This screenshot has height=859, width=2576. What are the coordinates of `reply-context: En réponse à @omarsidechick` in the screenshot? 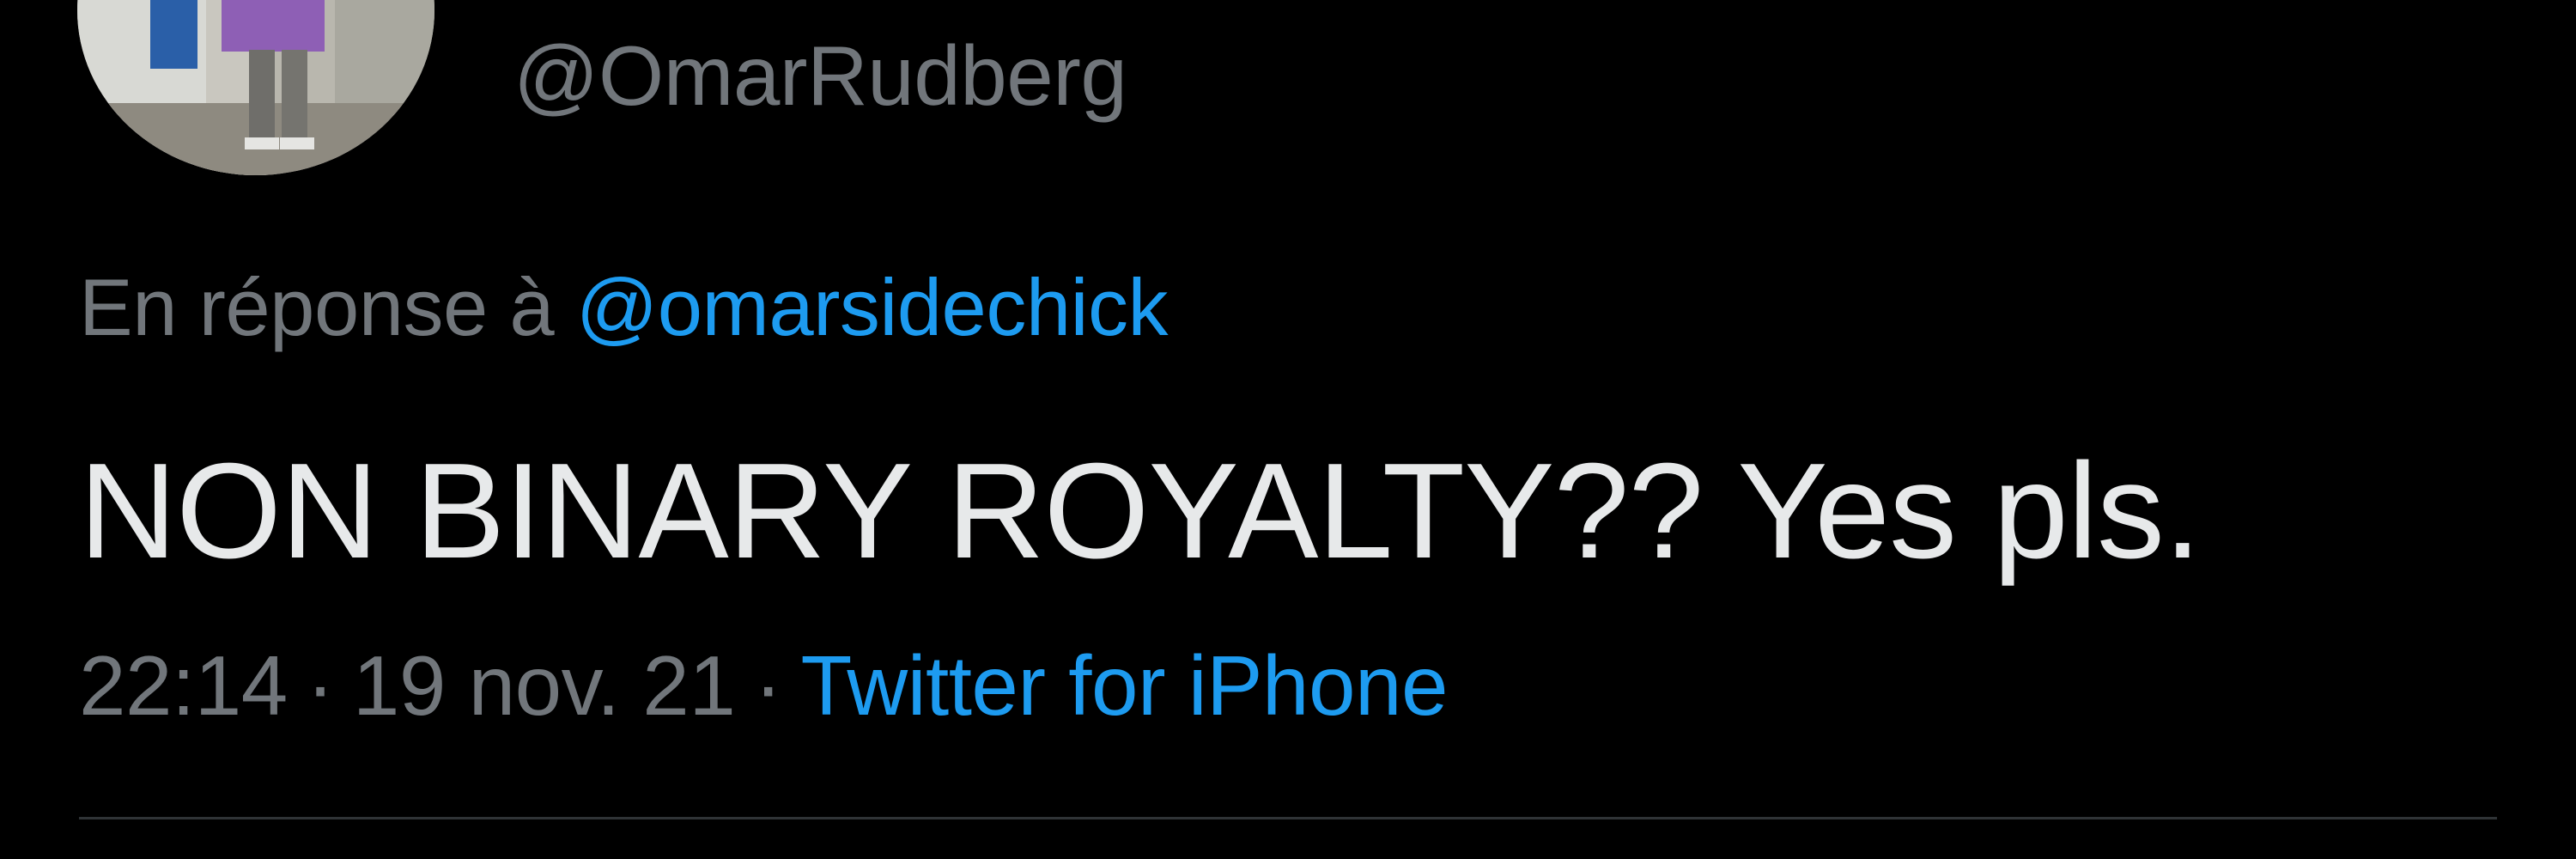 It's located at (624, 308).